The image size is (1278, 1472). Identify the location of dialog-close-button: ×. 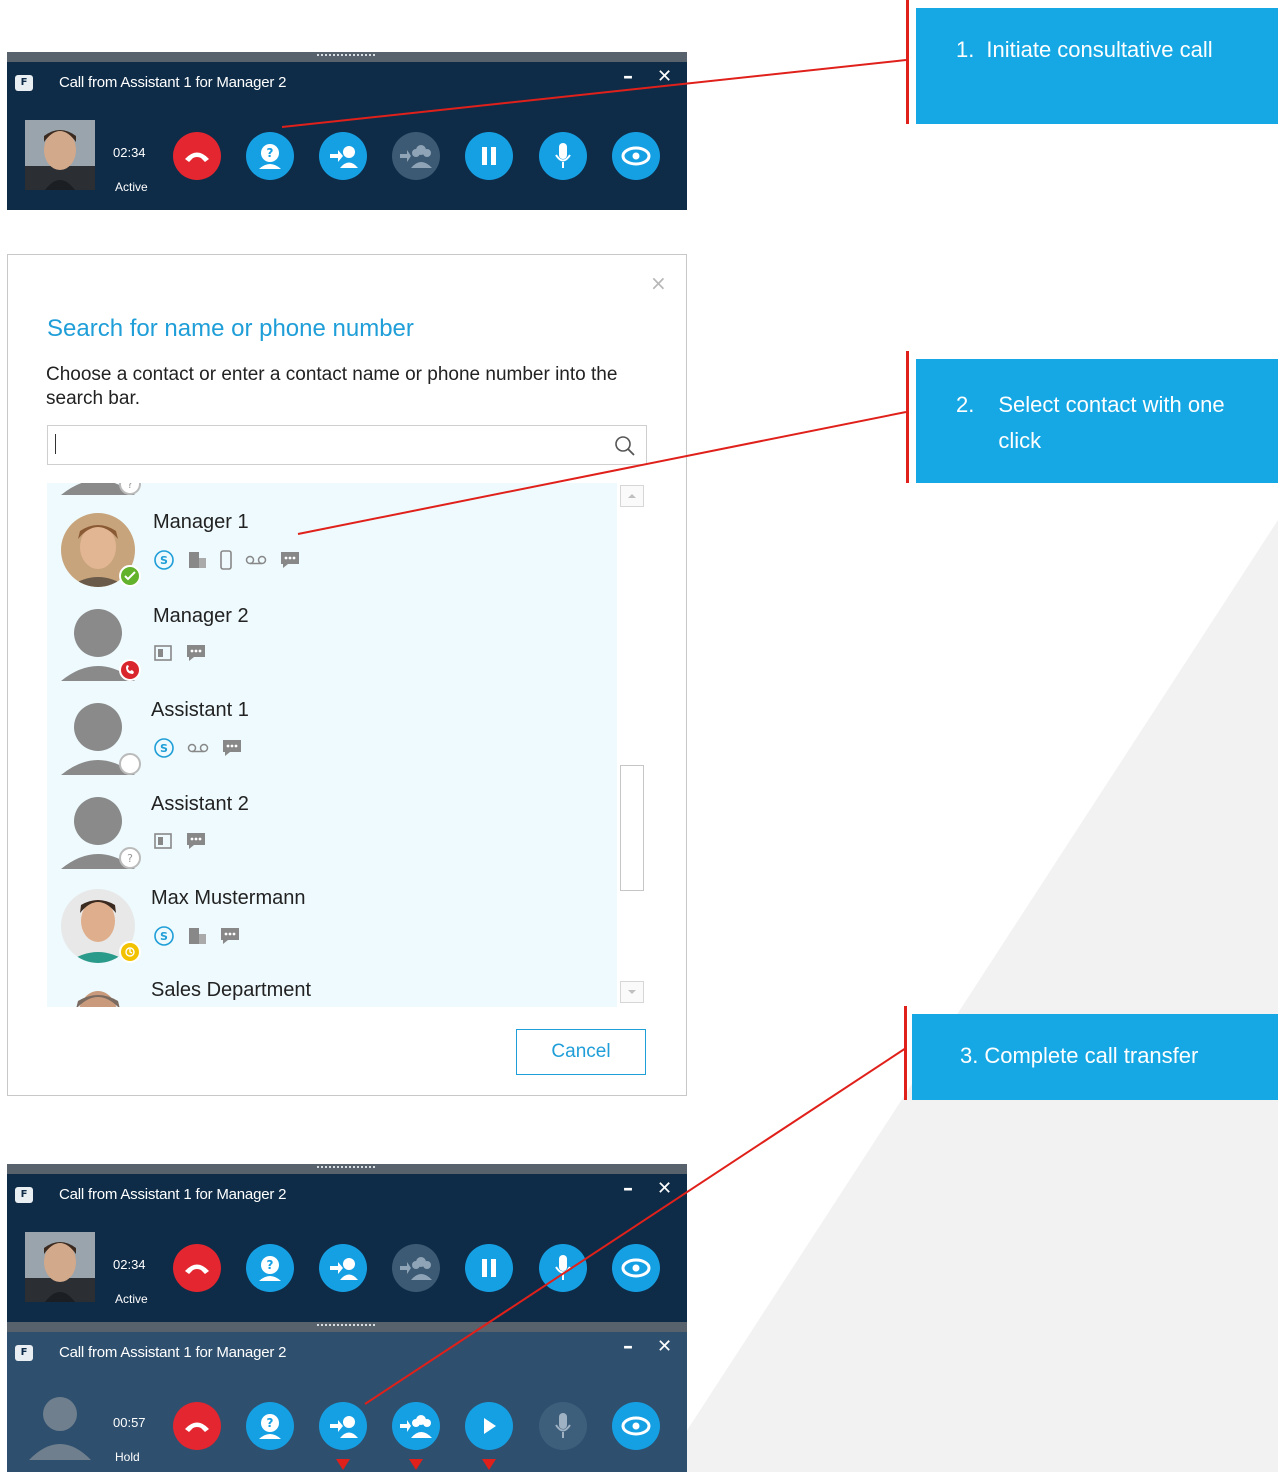
(658, 283).